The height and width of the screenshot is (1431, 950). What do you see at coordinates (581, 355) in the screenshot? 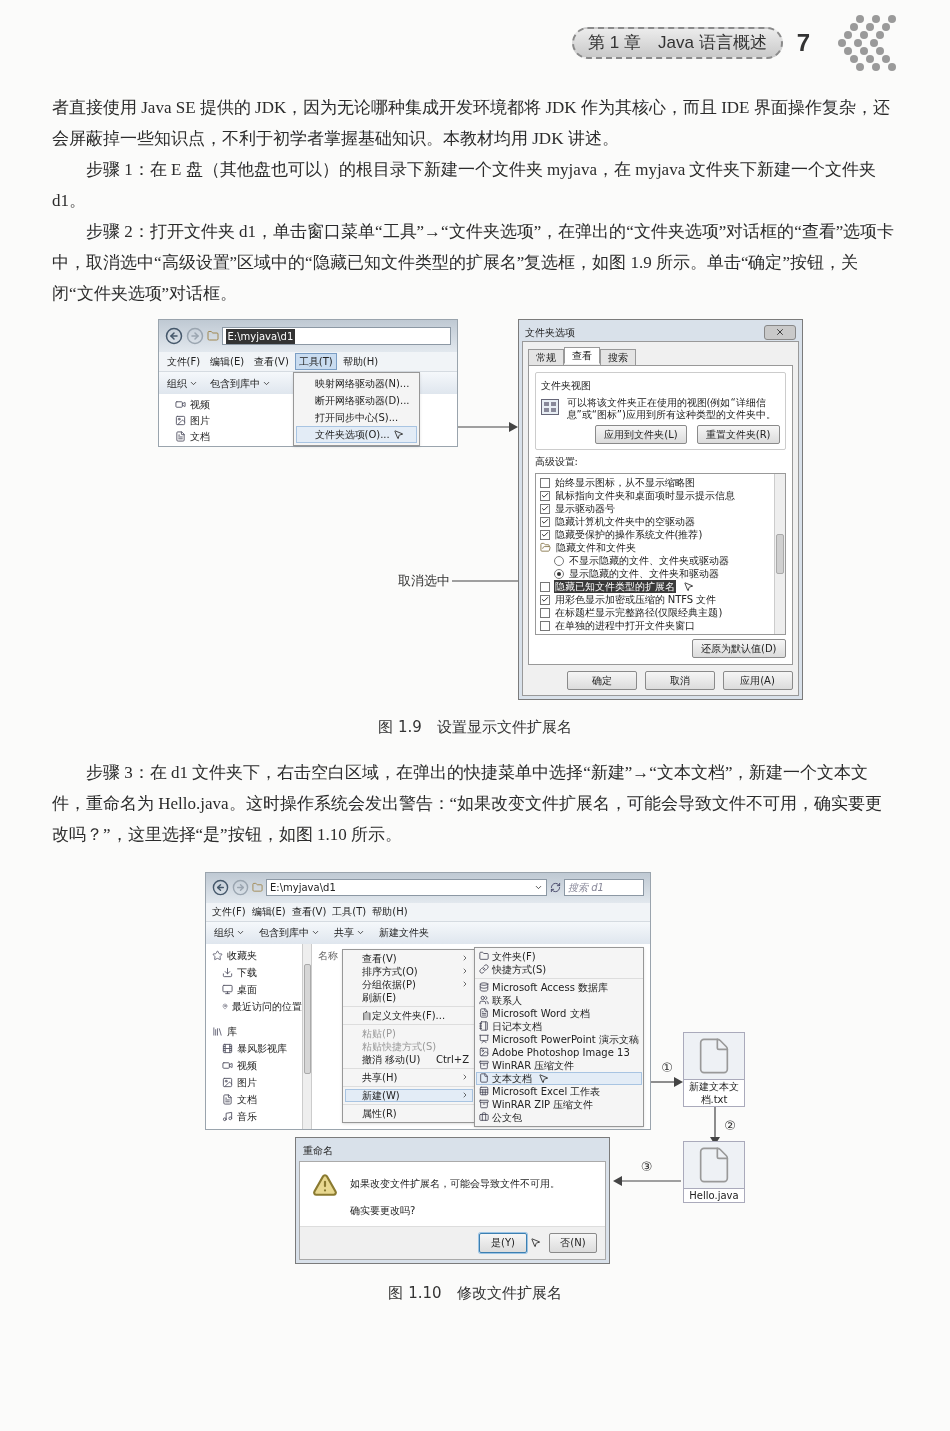
I see `tab: 查看` at bounding box center [581, 355].